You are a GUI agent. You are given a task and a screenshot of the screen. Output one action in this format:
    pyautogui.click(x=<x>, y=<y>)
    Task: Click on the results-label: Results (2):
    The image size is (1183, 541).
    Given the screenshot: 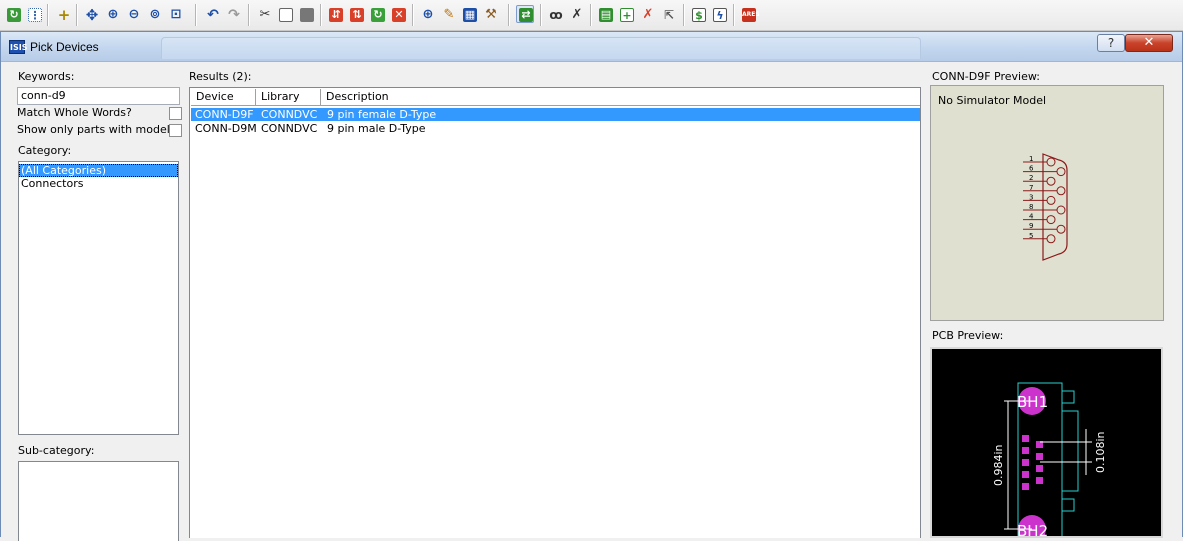 What is the action you would take?
    pyautogui.click(x=220, y=76)
    